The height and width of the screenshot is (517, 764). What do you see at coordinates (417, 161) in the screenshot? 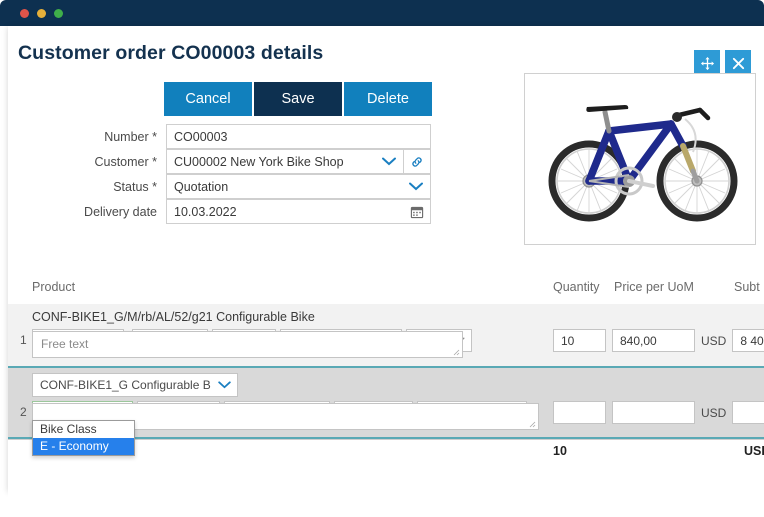
I see `customer-link-icon` at bounding box center [417, 161].